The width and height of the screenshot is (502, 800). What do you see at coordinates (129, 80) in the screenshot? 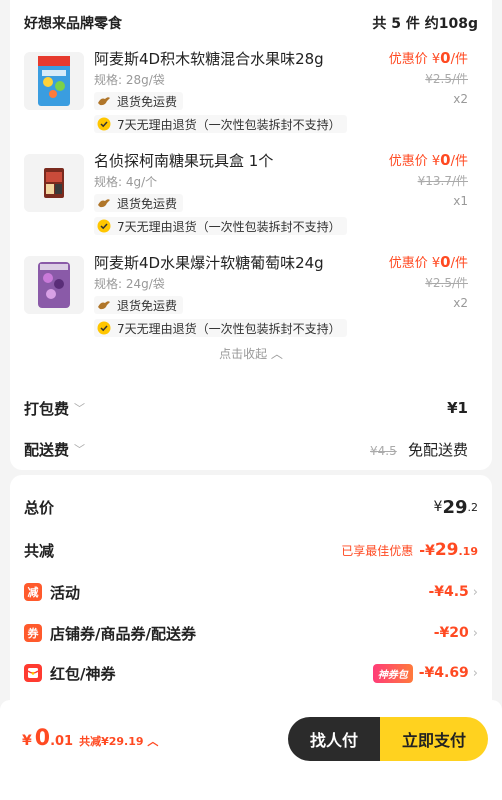
I see `product-spec: 规格: 28g/袋` at bounding box center [129, 80].